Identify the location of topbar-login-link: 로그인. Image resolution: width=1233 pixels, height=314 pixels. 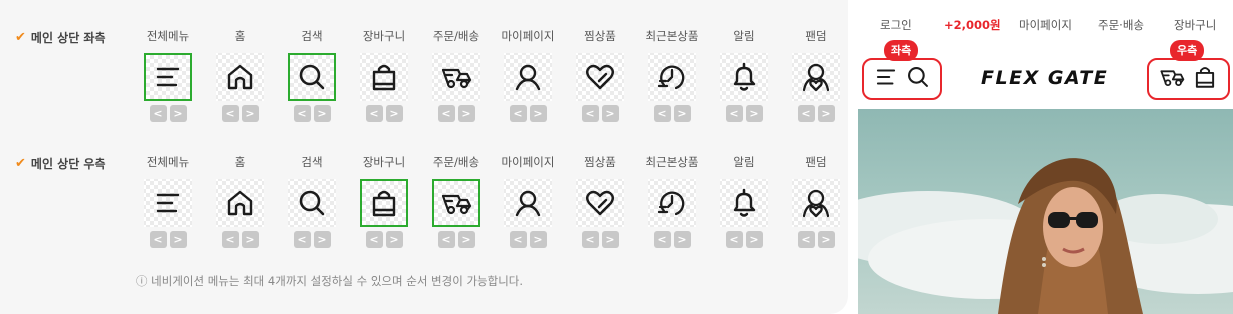
(896, 25).